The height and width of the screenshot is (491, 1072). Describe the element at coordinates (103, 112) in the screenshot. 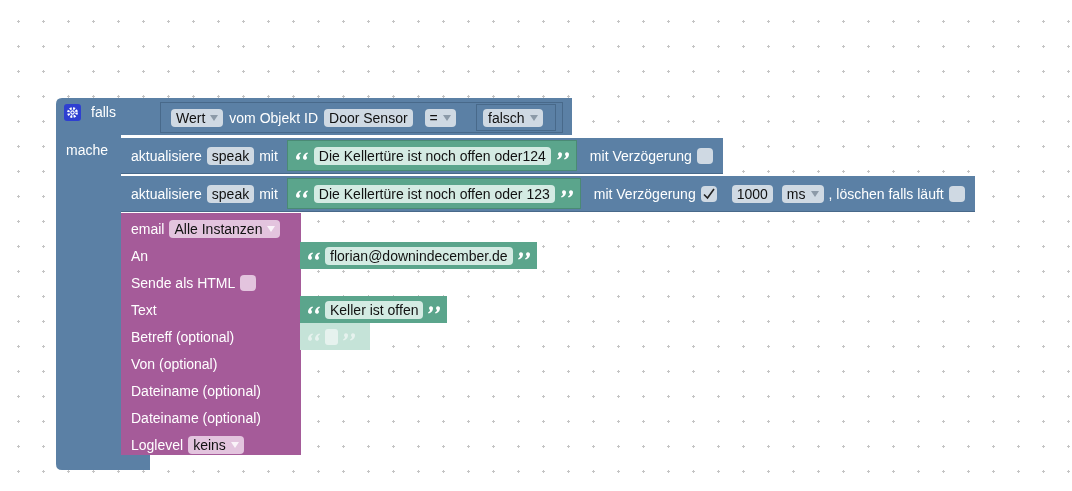

I see `block-label: falls` at that location.